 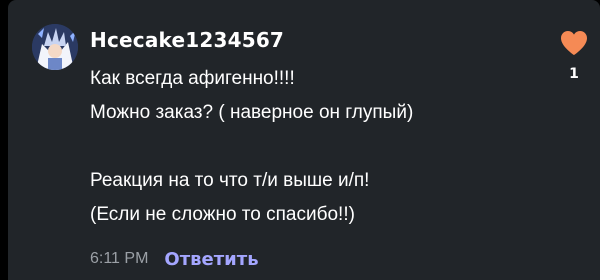 I want to click on comment-text-line: Можно заказ? ( наверное он глупый), so click(x=252, y=112).